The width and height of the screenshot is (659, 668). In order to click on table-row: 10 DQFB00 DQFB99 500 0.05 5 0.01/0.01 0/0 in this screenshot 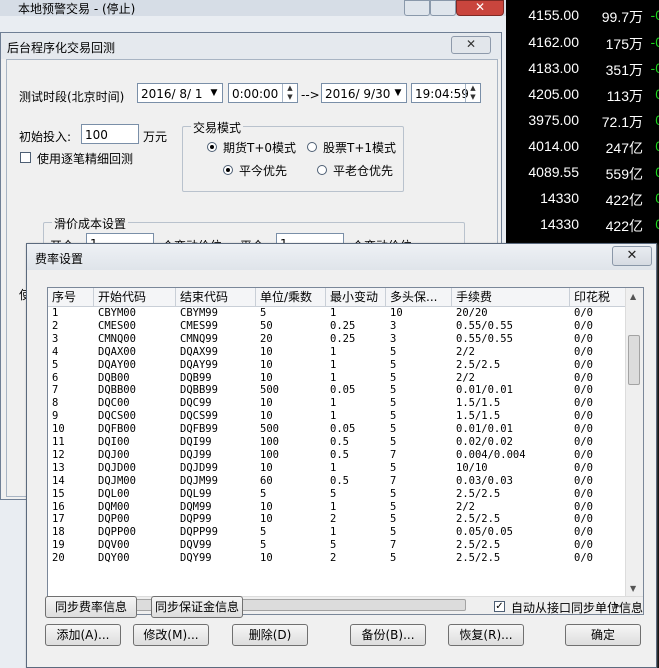, I will do `click(337, 429)`.